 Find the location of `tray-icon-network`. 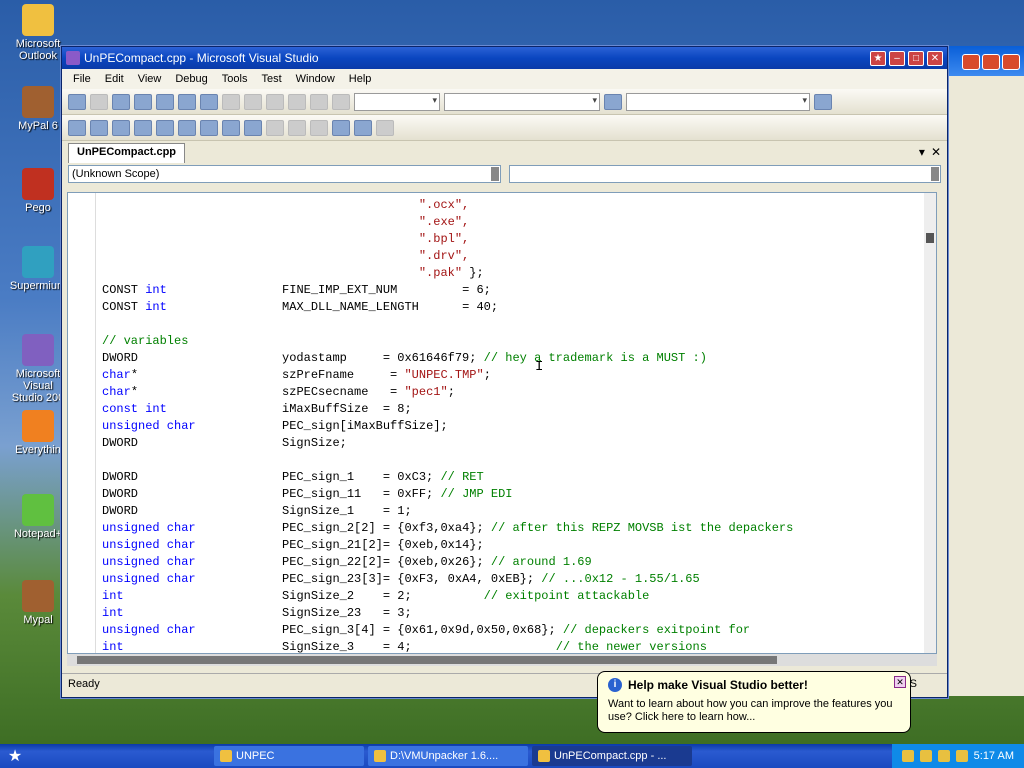

tray-icon-network is located at coordinates (907, 756).